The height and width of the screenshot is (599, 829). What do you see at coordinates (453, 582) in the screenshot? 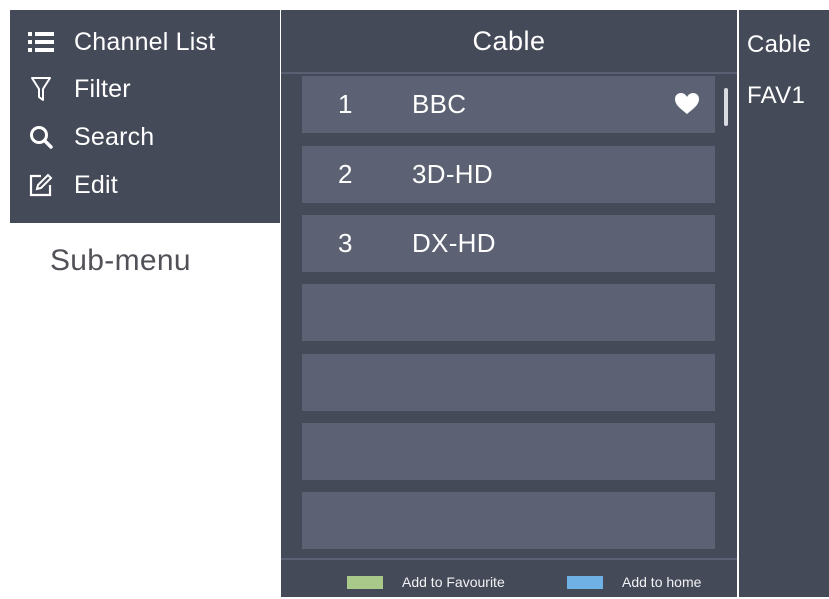
I see `add-to-favourite-label: Add to Favourite` at bounding box center [453, 582].